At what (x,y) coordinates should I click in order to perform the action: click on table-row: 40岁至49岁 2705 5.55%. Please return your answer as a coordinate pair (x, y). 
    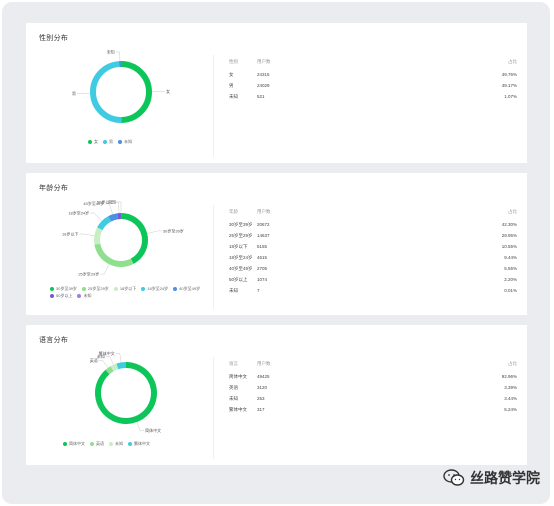
    Looking at the image, I should click on (373, 271).